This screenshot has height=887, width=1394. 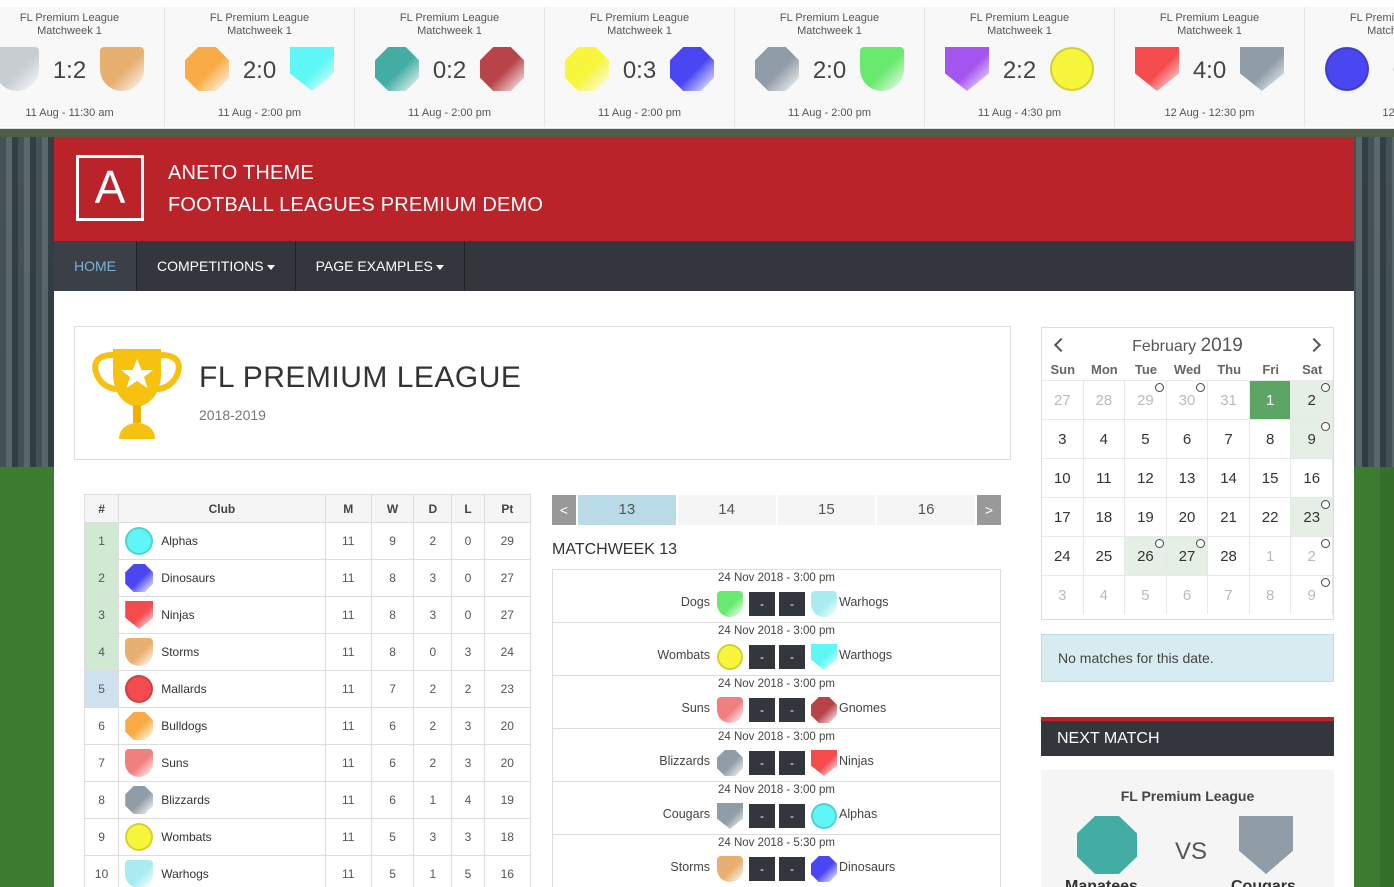 What do you see at coordinates (989, 510) in the screenshot?
I see `week-next-button: >` at bounding box center [989, 510].